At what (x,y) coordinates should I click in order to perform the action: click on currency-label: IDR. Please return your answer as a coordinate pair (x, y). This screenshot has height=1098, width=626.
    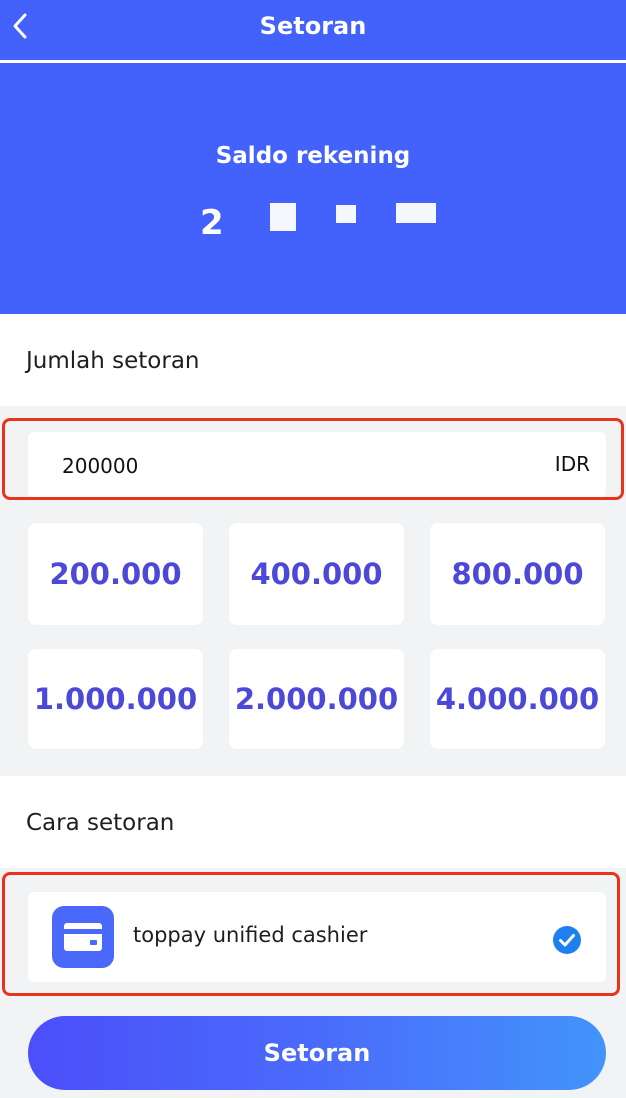
    Looking at the image, I should click on (572, 464).